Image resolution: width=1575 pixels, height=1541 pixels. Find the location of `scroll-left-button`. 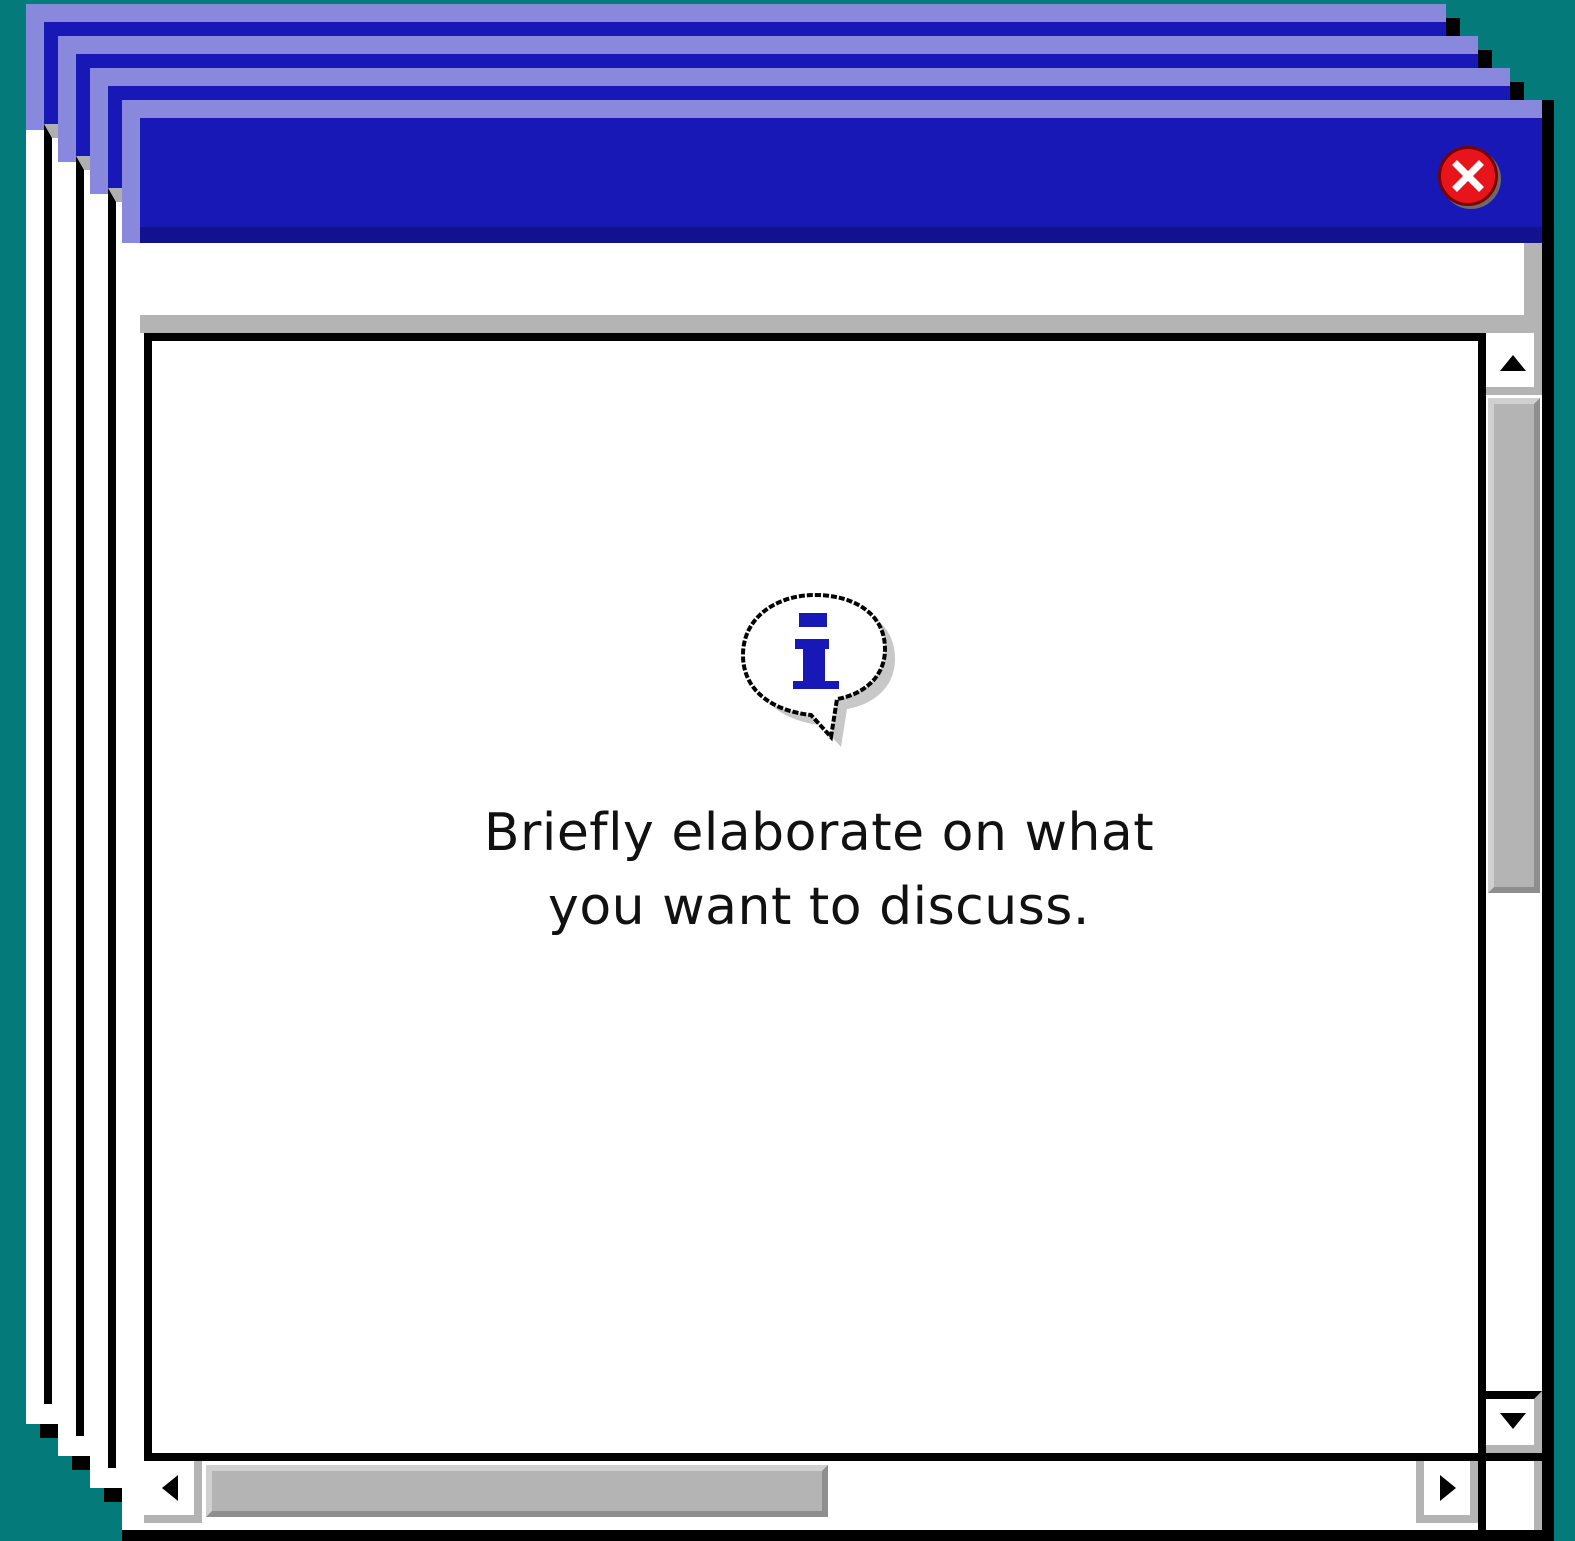

scroll-left-button is located at coordinates (173, 1492).